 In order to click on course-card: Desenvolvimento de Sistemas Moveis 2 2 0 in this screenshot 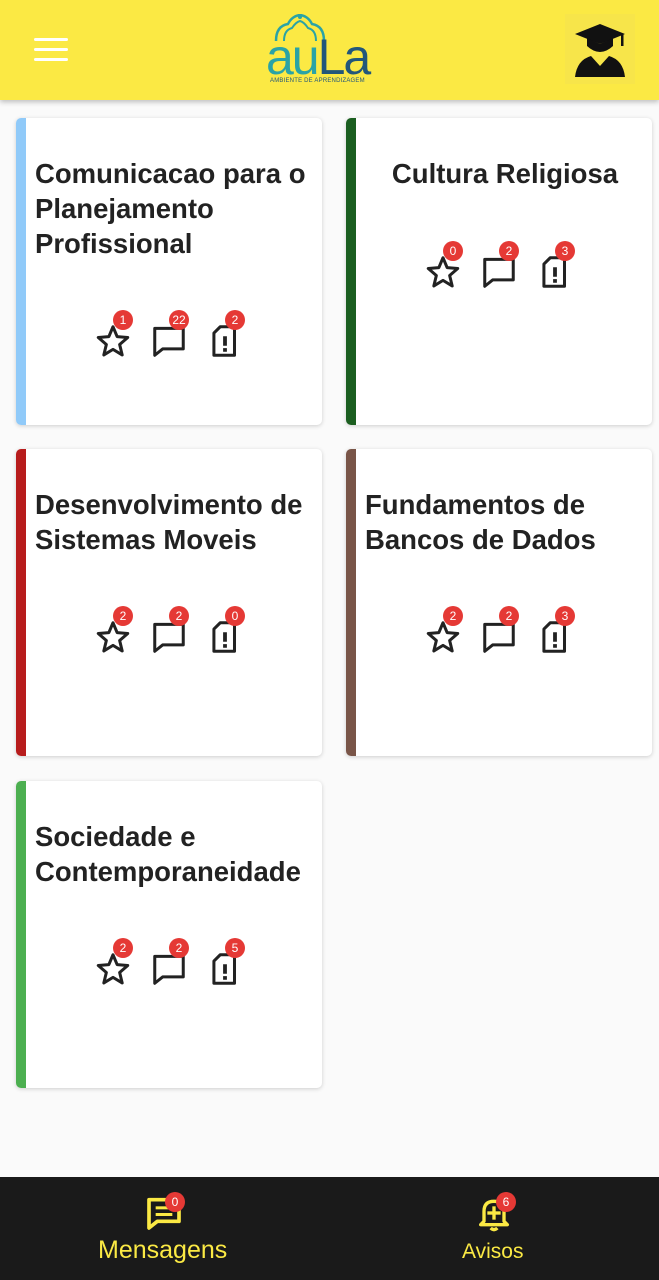, I will do `click(169, 602)`.